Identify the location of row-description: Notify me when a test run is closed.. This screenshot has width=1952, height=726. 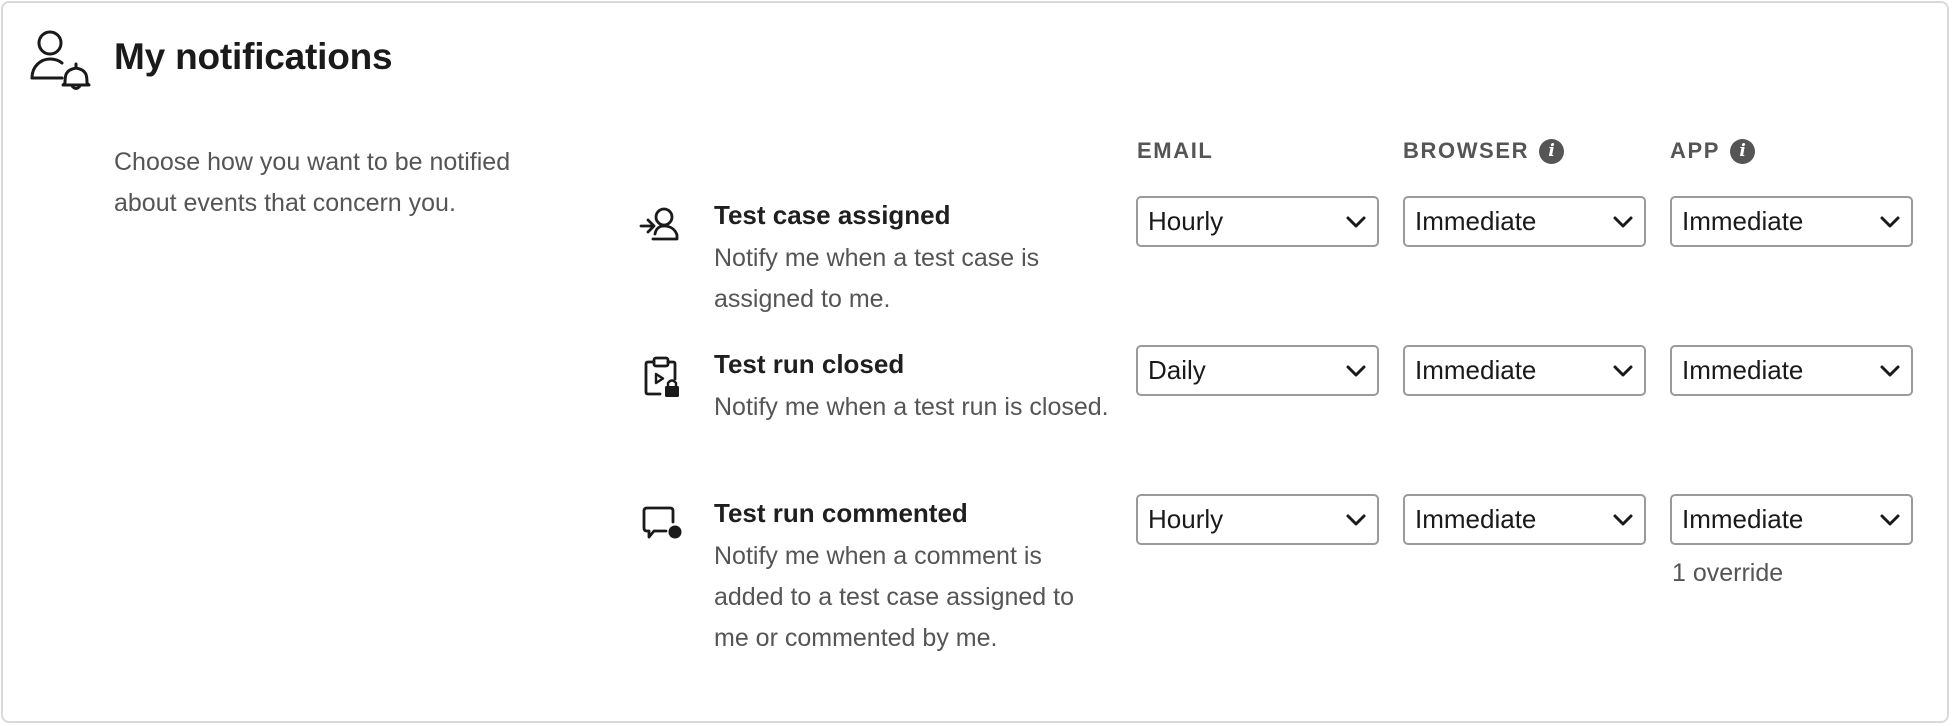
(911, 407).